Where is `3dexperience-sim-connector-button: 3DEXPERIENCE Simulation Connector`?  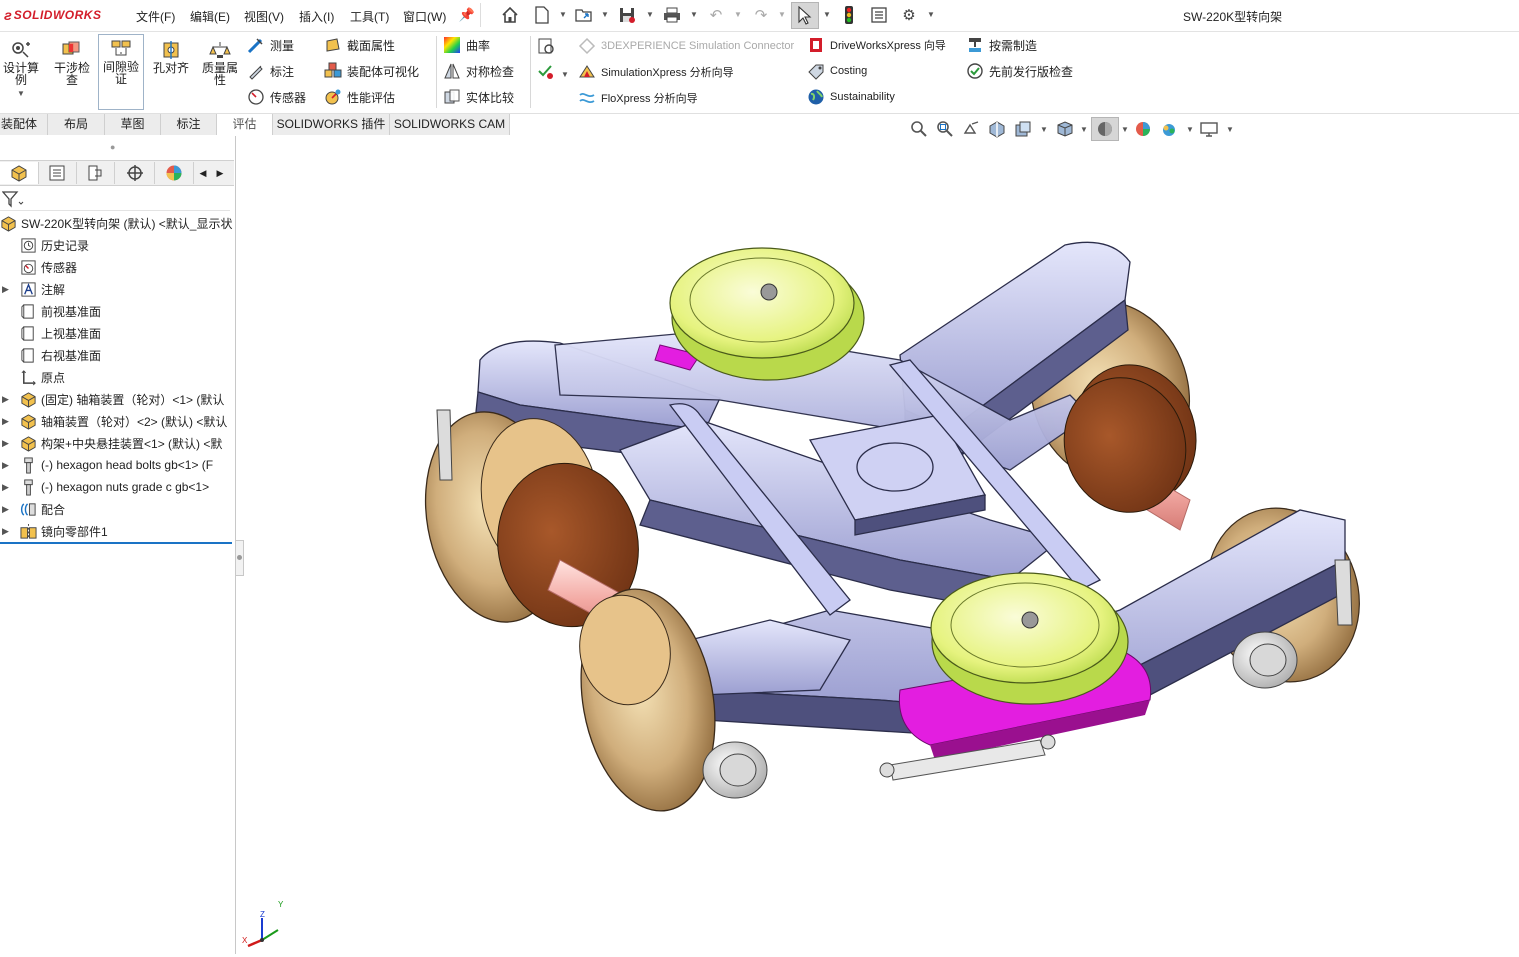 3dexperience-sim-connector-button: 3DEXPERIENCE Simulation Connector is located at coordinates (686, 46).